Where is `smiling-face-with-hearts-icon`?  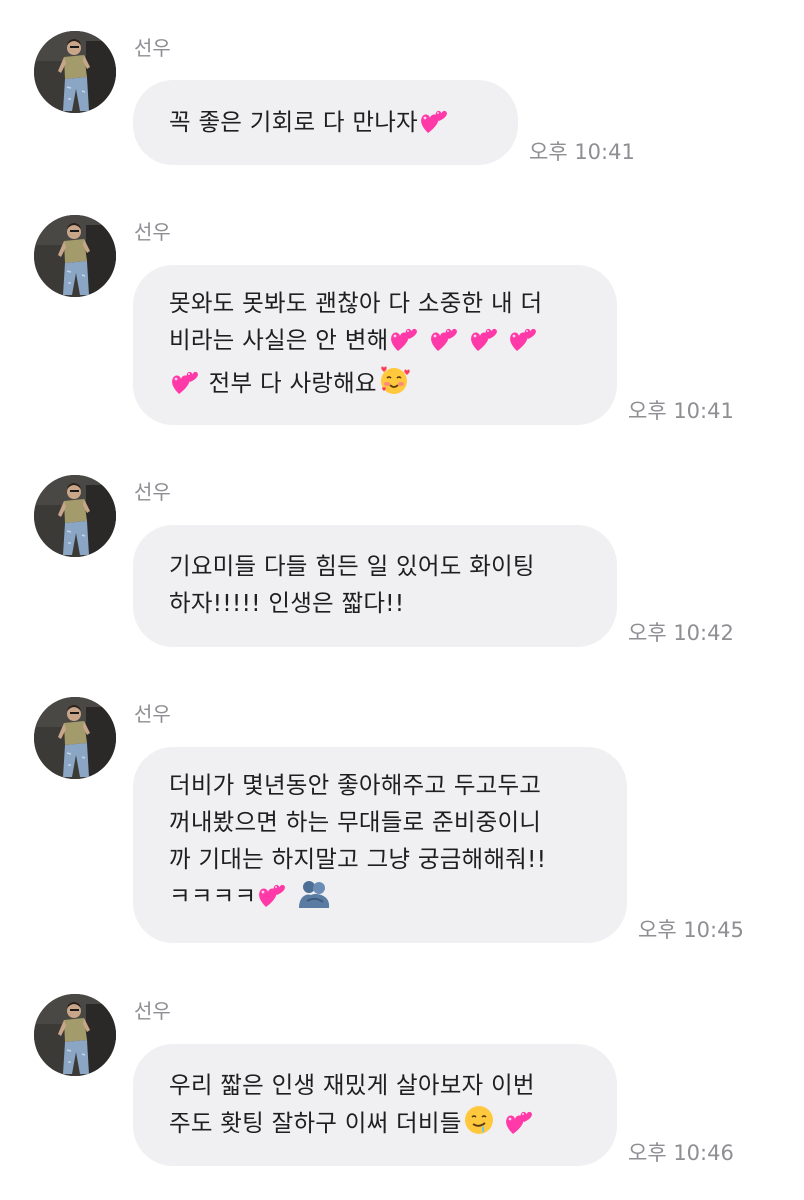
smiling-face-with-hearts-icon is located at coordinates (394, 385).